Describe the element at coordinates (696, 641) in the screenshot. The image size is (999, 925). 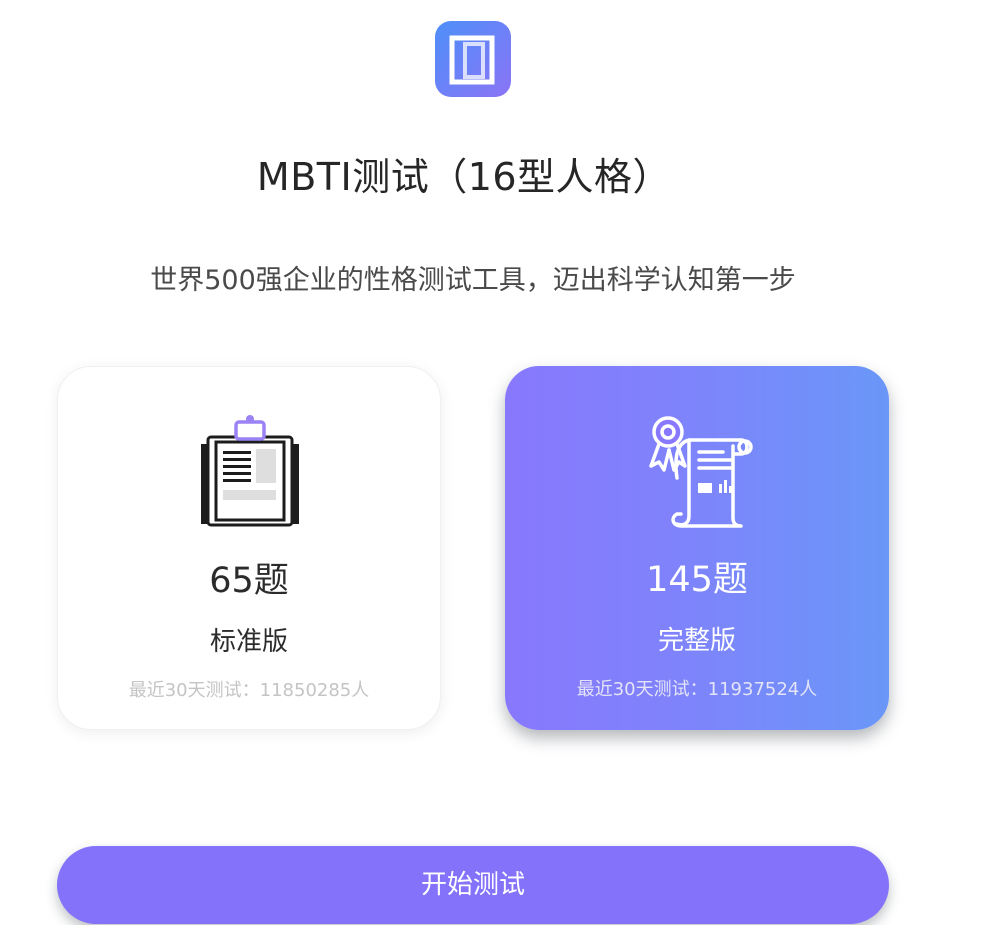
I see `edition-label: 完整版` at that location.